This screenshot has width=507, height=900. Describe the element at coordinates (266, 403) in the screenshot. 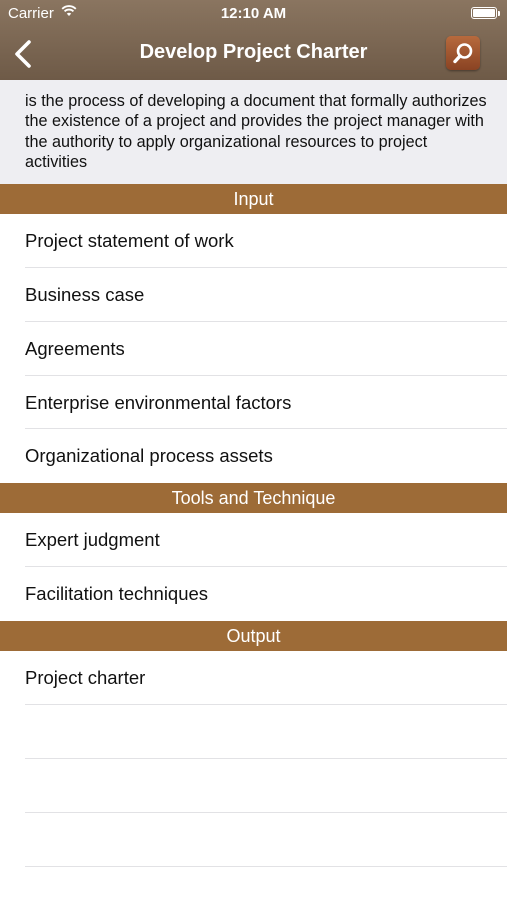

I see `list-item-enterprise-environmental-factors: Enterprise environmental factors` at that location.